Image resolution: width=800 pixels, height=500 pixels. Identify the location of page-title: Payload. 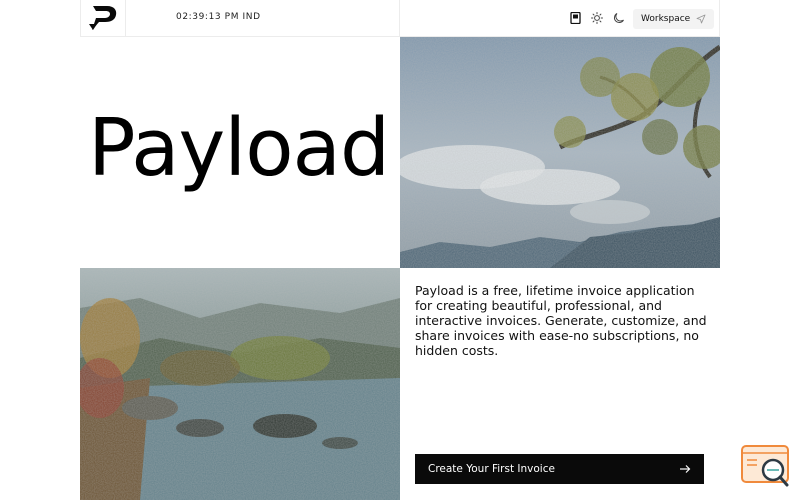
(239, 148).